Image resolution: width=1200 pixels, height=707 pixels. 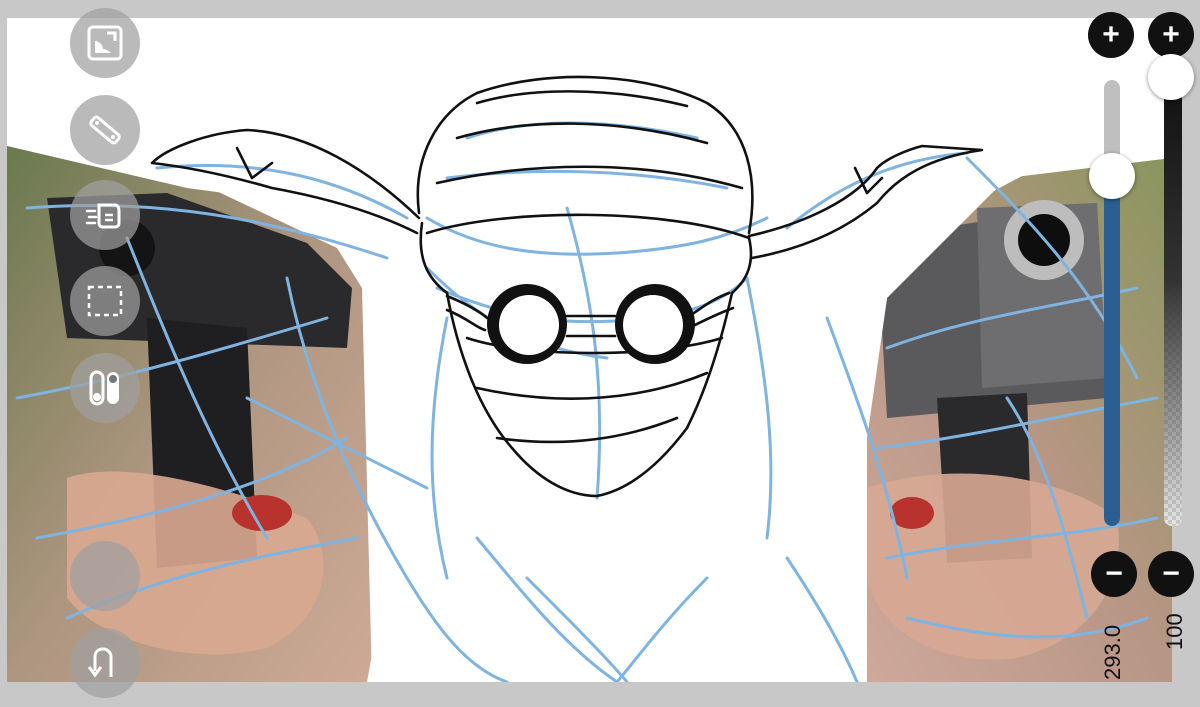 I want to click on layers-toggle-icon, so click(x=105, y=388).